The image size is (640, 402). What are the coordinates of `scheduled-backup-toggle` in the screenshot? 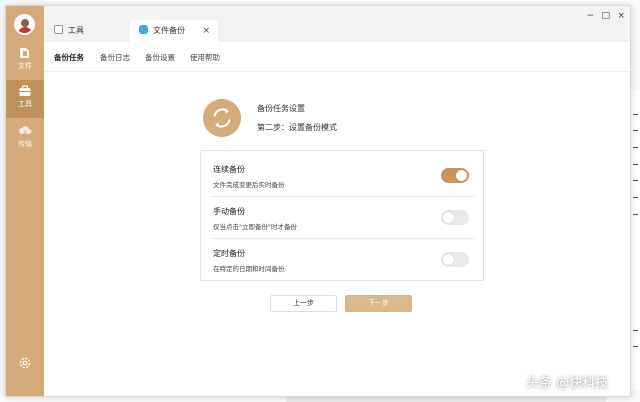 It's located at (455, 259).